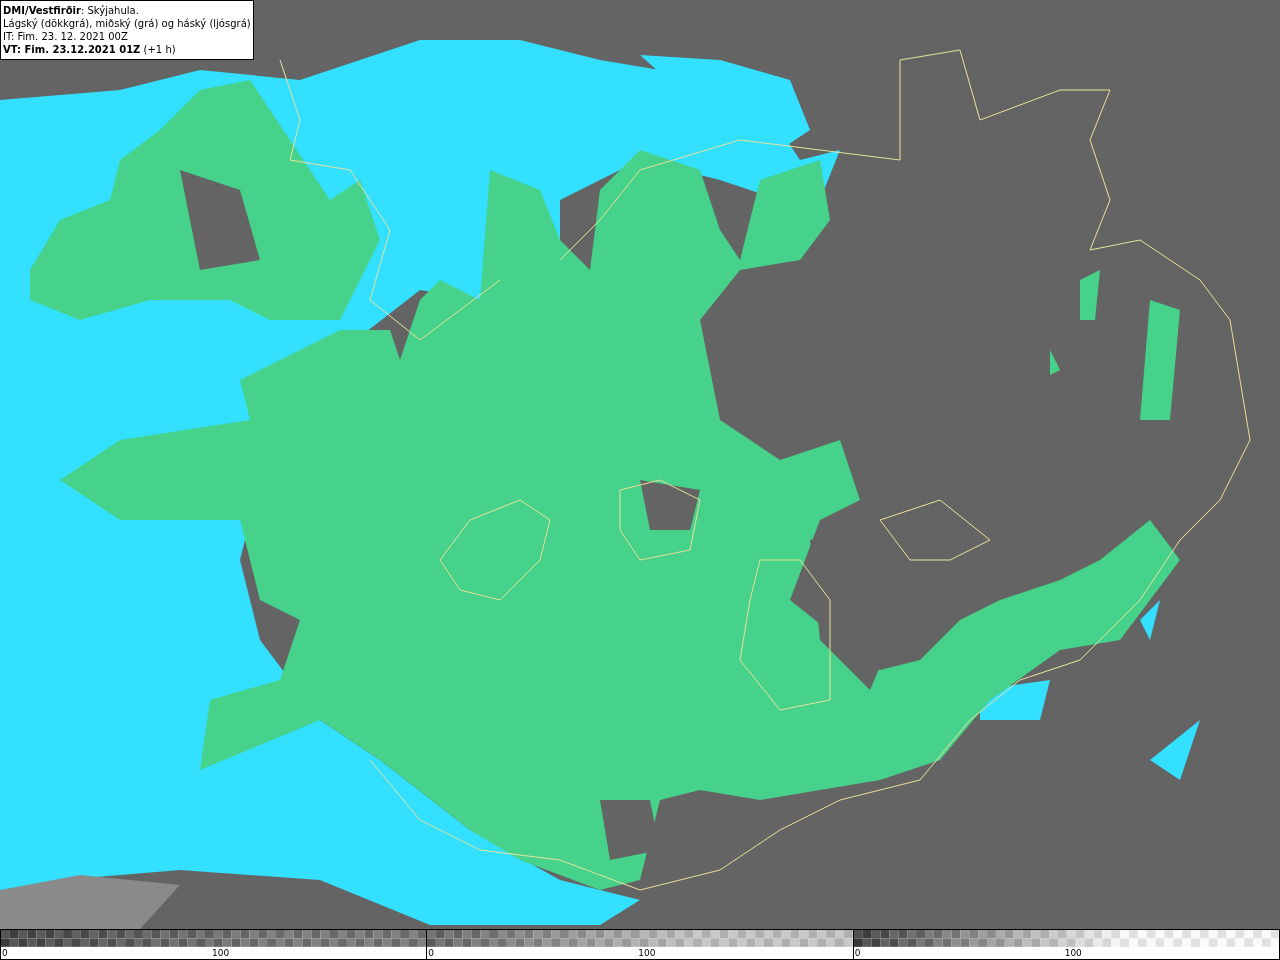 Image resolution: width=1280 pixels, height=960 pixels. I want to click on legend-text: IT: Fim. 23. 12. 2021 00Z, so click(66, 36).